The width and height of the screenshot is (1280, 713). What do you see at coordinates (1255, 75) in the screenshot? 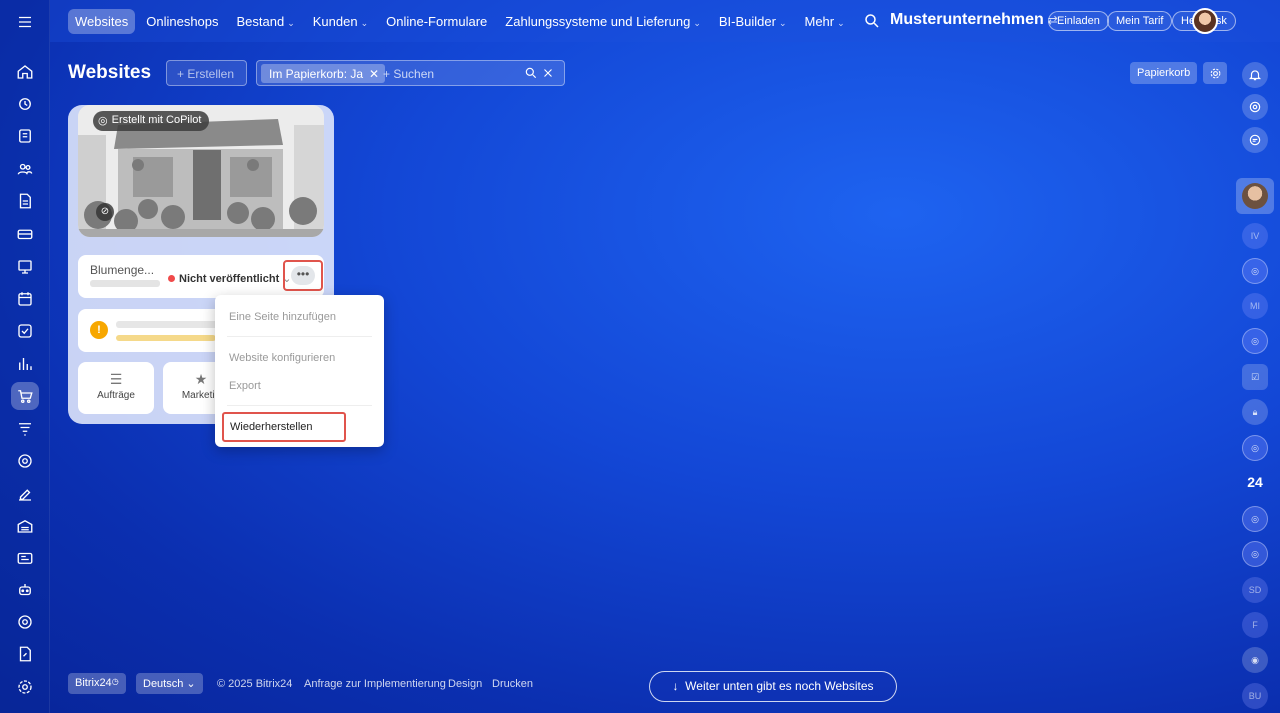
I see `bell-icon` at bounding box center [1255, 75].